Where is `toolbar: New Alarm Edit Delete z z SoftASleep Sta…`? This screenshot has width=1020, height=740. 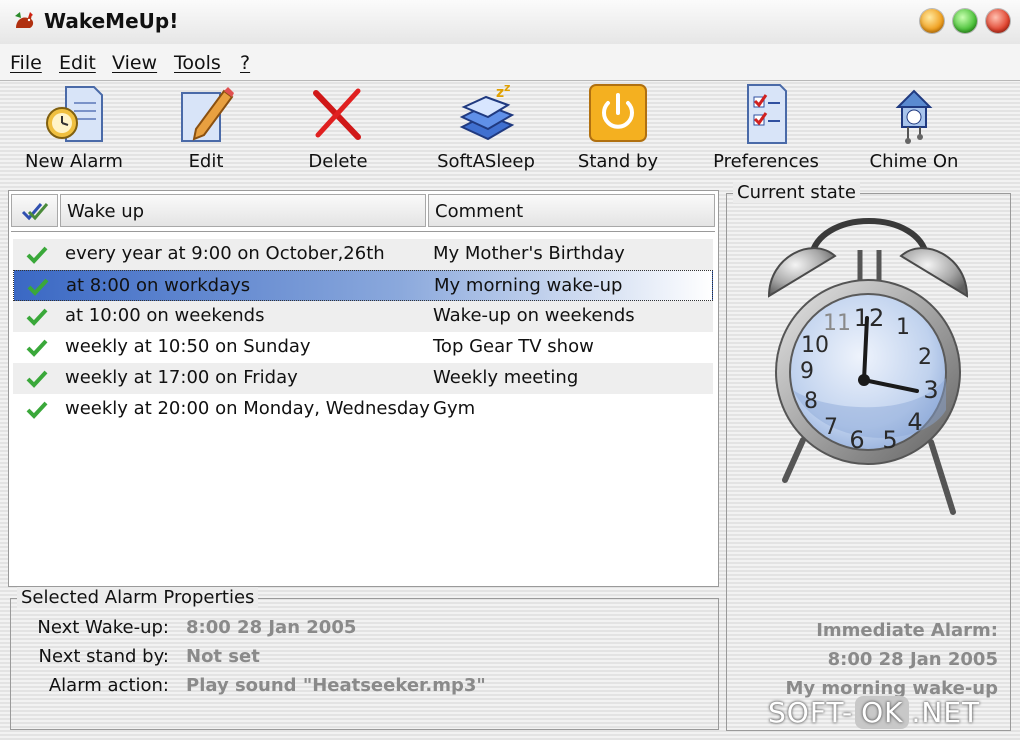
toolbar: New Alarm Edit Delete z z SoftASleep Sta… is located at coordinates (510, 132).